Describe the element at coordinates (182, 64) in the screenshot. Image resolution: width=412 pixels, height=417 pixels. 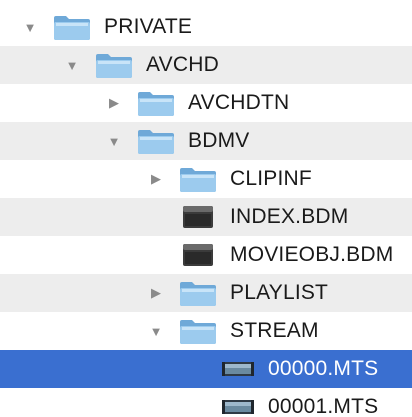
I see `tree-row-label: AVCHD` at that location.